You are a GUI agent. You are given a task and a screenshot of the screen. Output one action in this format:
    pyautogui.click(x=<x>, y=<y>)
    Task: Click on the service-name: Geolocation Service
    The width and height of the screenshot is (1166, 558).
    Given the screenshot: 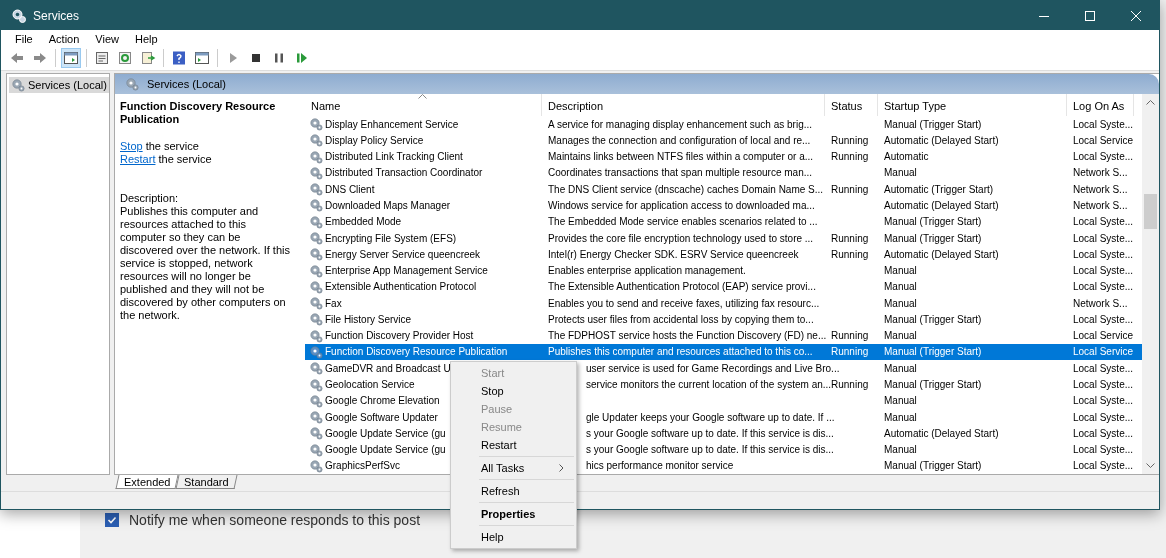 What is the action you would take?
    pyautogui.click(x=370, y=385)
    